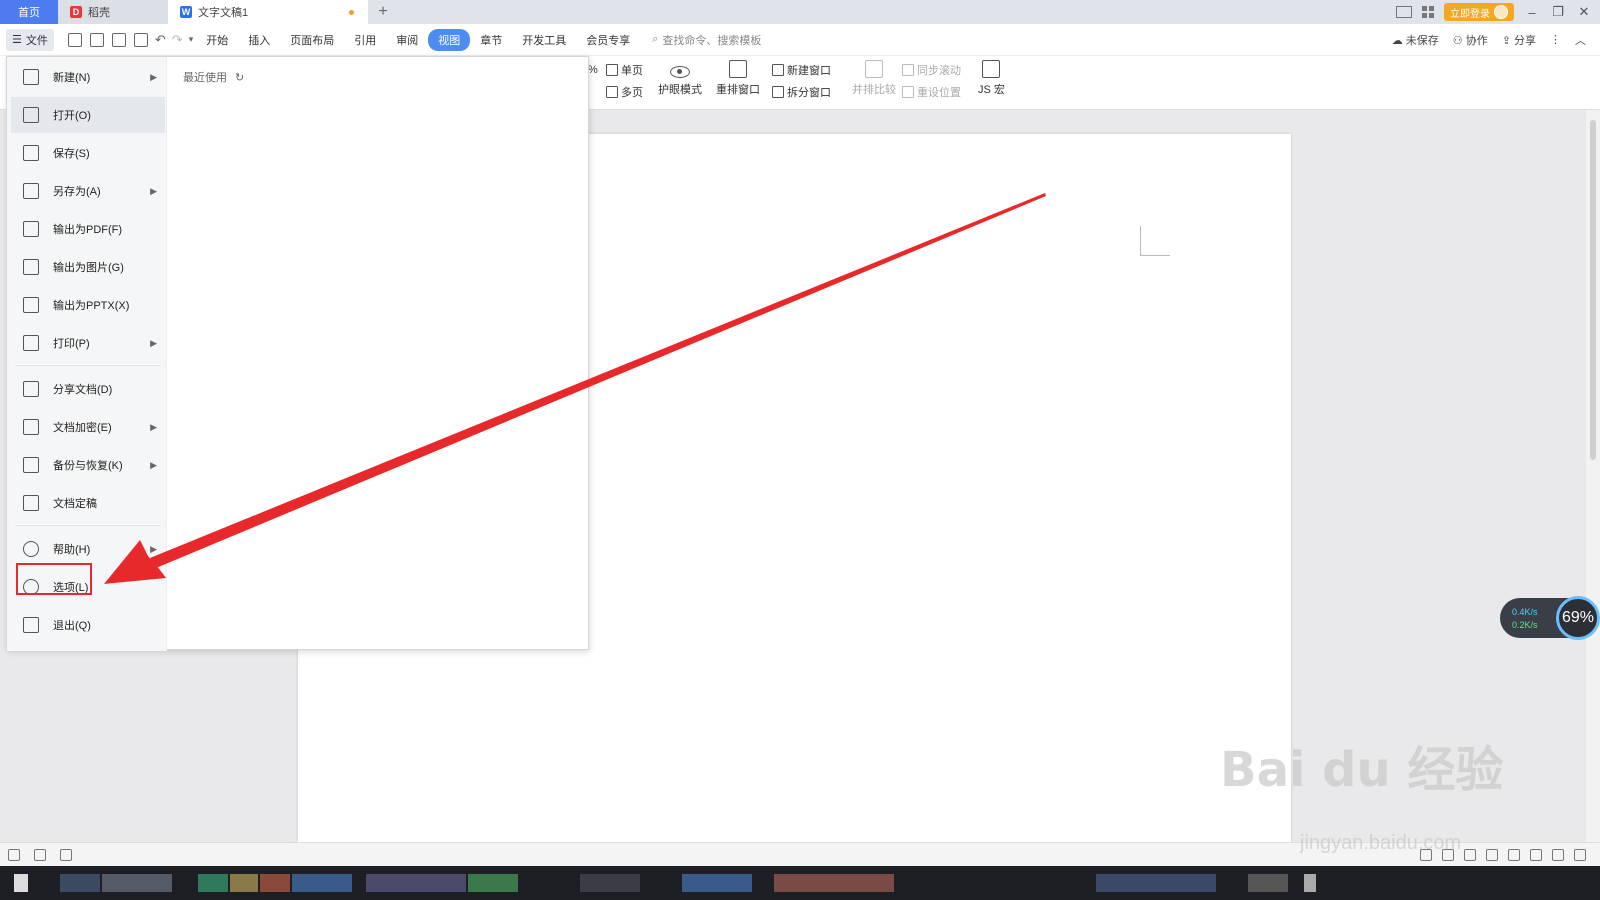  Describe the element at coordinates (160, 40) in the screenshot. I see `undo-icon: ↶` at that location.